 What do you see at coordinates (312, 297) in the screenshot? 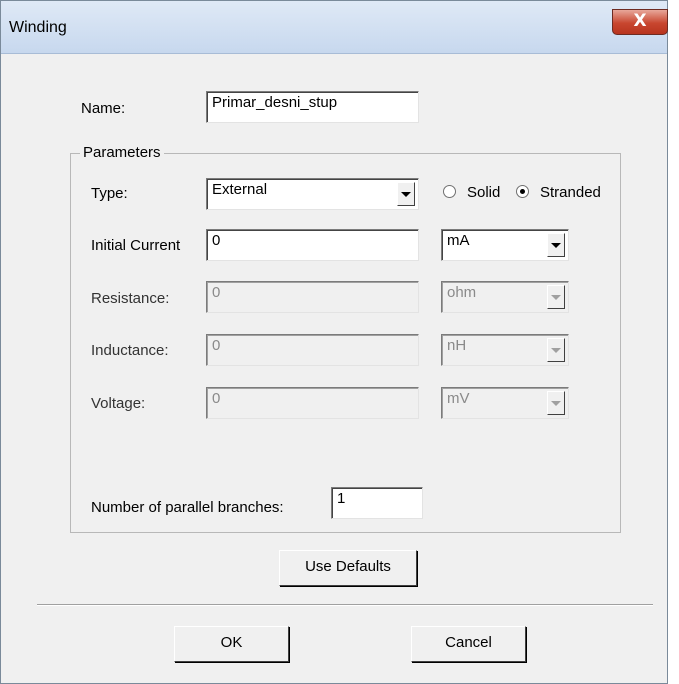
I see `resistance-input: 0` at bounding box center [312, 297].